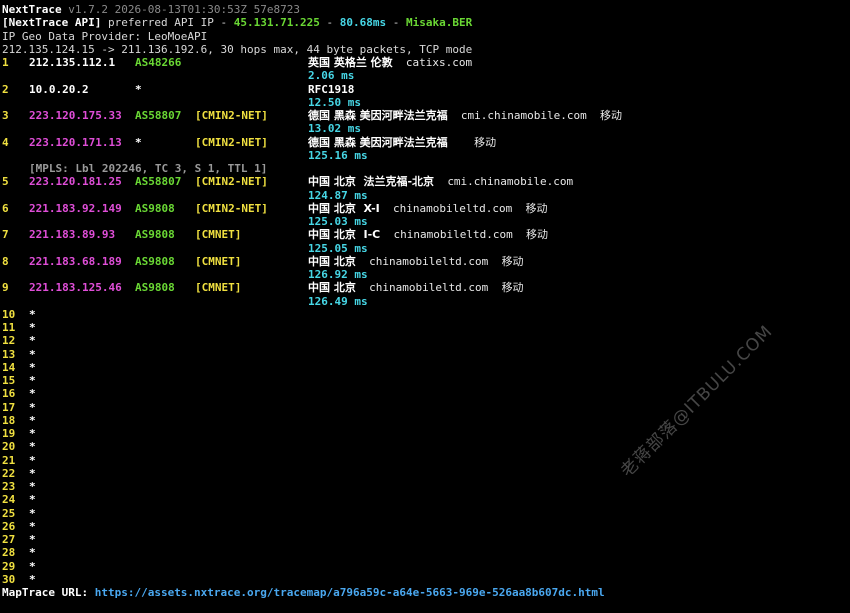 Image resolution: width=850 pixels, height=613 pixels. I want to click on hop-number: 14, so click(9, 367).